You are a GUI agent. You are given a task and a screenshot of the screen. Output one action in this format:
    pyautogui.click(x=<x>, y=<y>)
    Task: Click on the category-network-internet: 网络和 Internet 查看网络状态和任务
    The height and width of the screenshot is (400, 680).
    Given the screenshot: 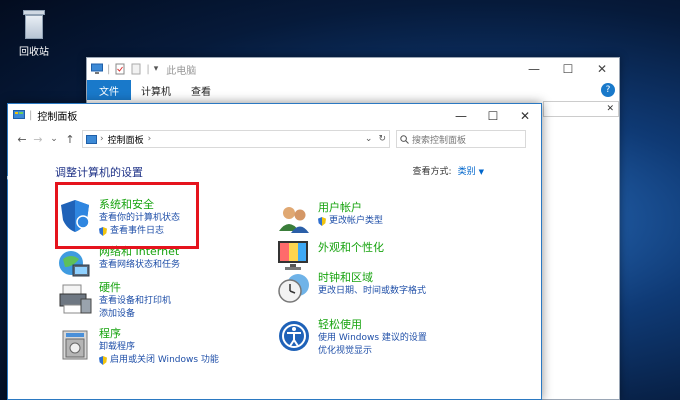 What is the action you would take?
    pyautogui.click(x=118, y=263)
    